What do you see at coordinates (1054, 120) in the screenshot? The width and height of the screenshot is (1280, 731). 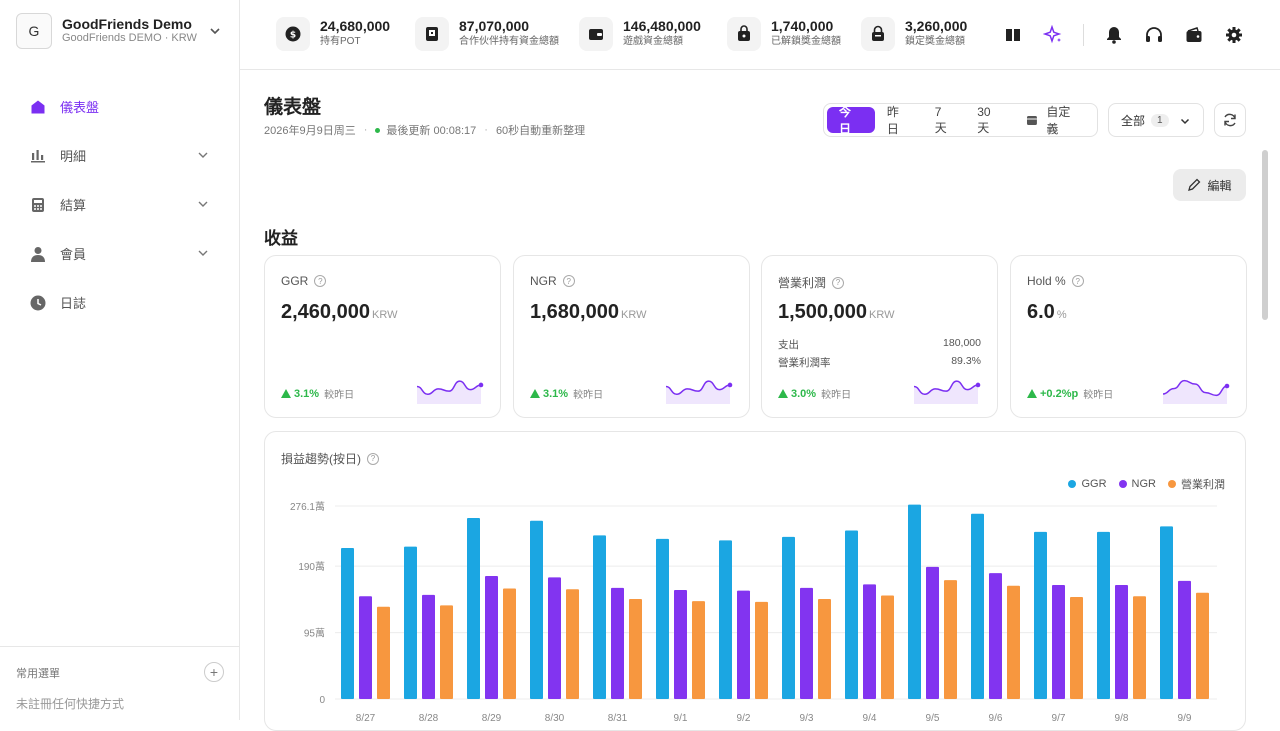 I see `range-custom-button: 自定義` at bounding box center [1054, 120].